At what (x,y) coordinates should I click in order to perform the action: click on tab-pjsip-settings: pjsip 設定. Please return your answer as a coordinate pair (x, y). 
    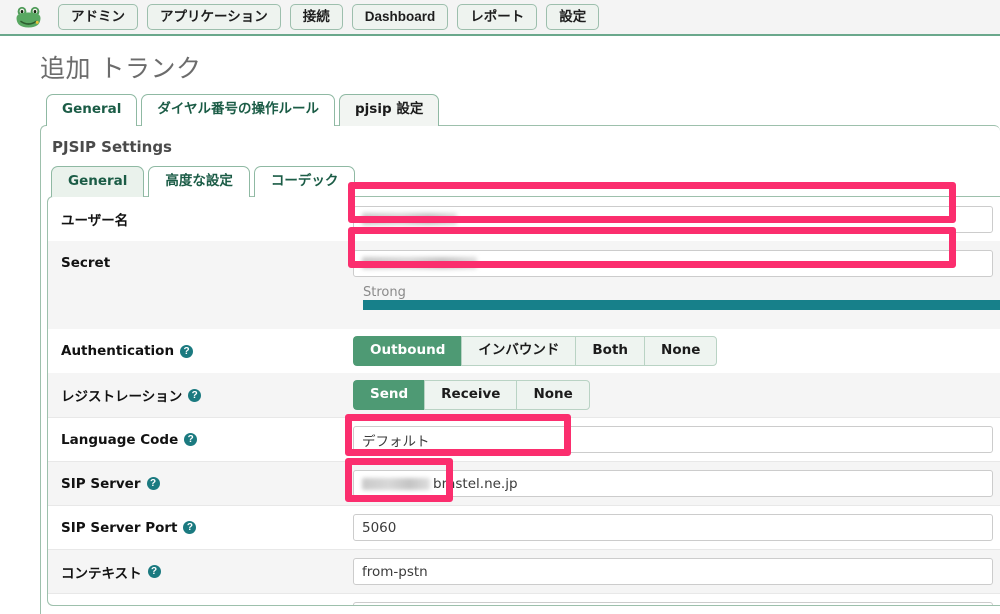
    Looking at the image, I should click on (389, 110).